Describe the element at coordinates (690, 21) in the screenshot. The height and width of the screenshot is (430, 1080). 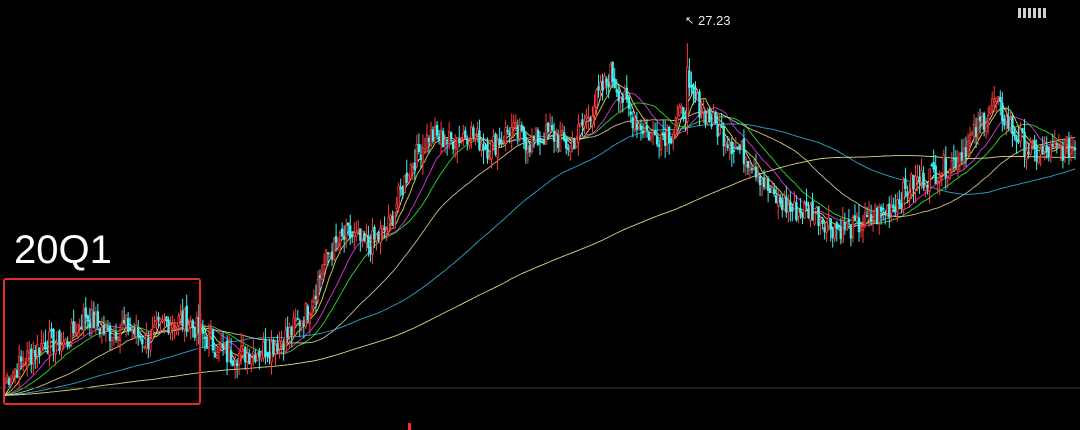
I see `peak-arrow-icon: ↖` at that location.